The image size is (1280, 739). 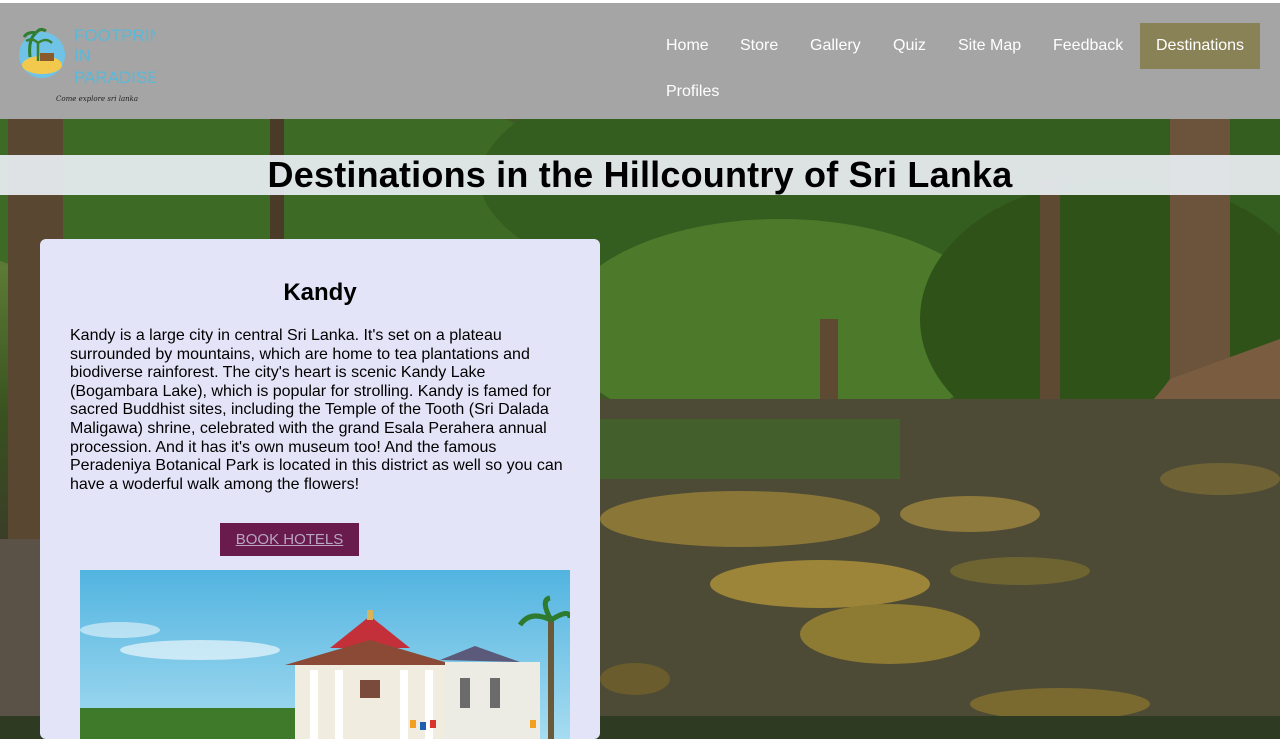 I want to click on nav-quiz: Quiz, so click(x=909, y=46).